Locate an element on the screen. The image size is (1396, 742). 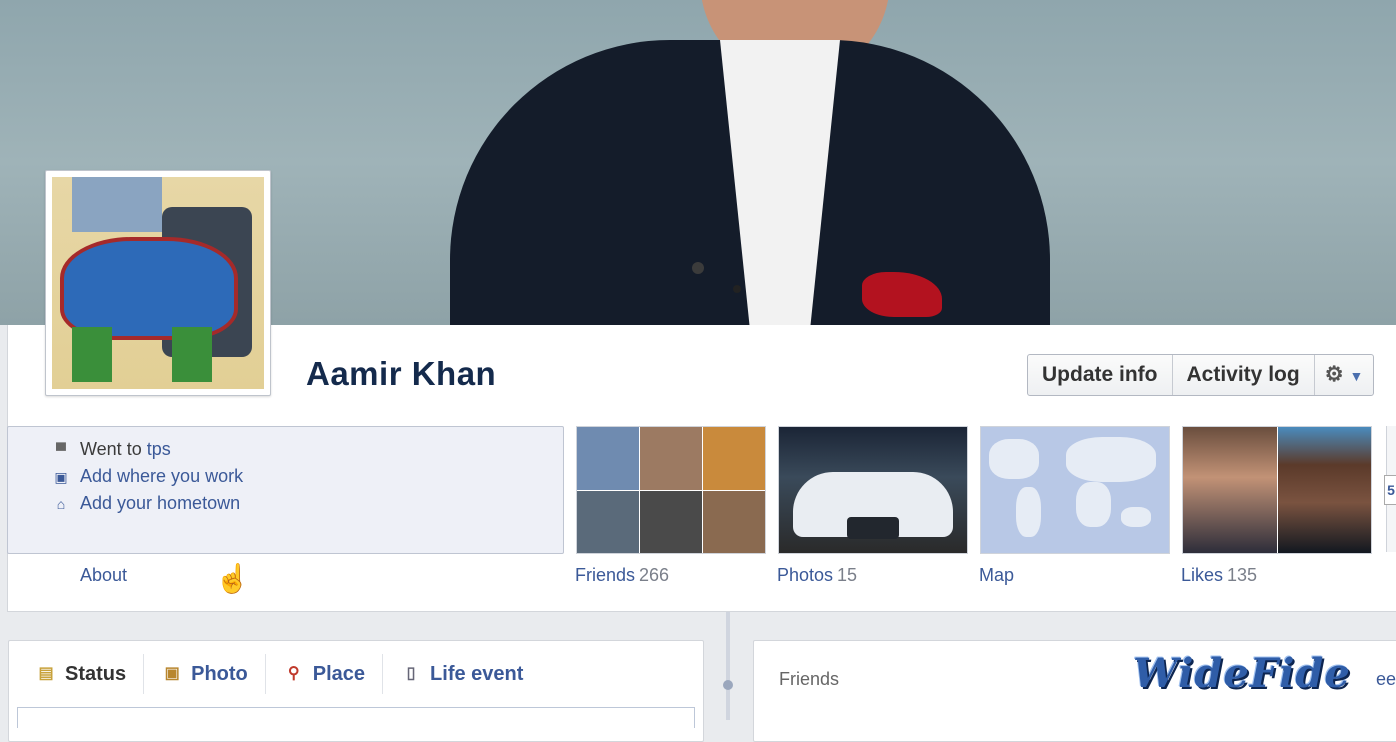
tab-life-event: ▯ Life event is located at coordinates (461, 674).